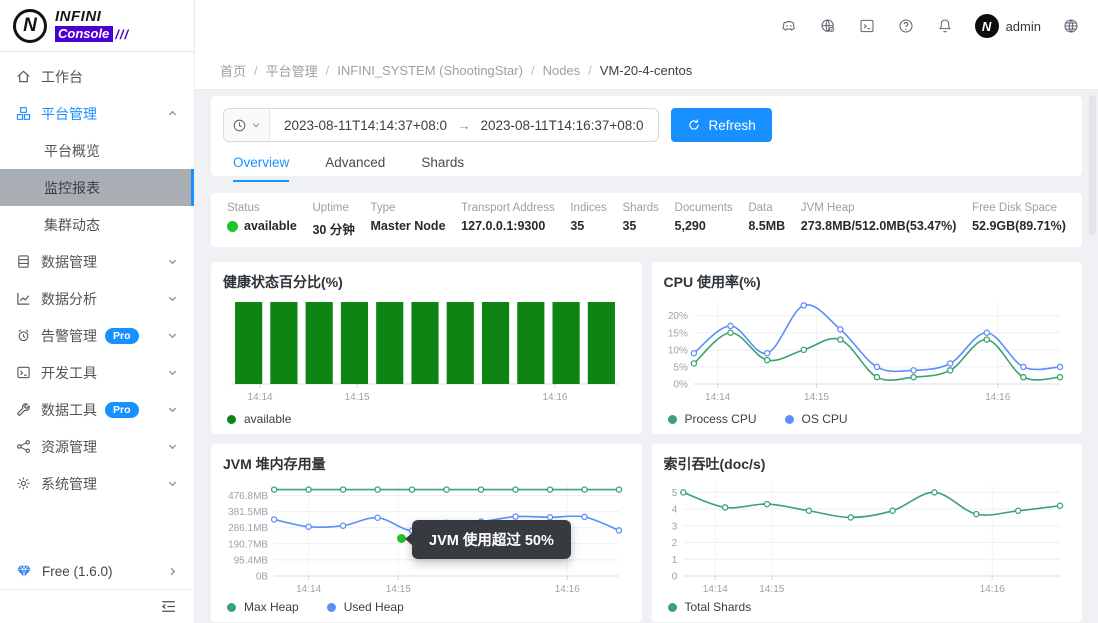  I want to click on svg-text: 0, so click(674, 577).